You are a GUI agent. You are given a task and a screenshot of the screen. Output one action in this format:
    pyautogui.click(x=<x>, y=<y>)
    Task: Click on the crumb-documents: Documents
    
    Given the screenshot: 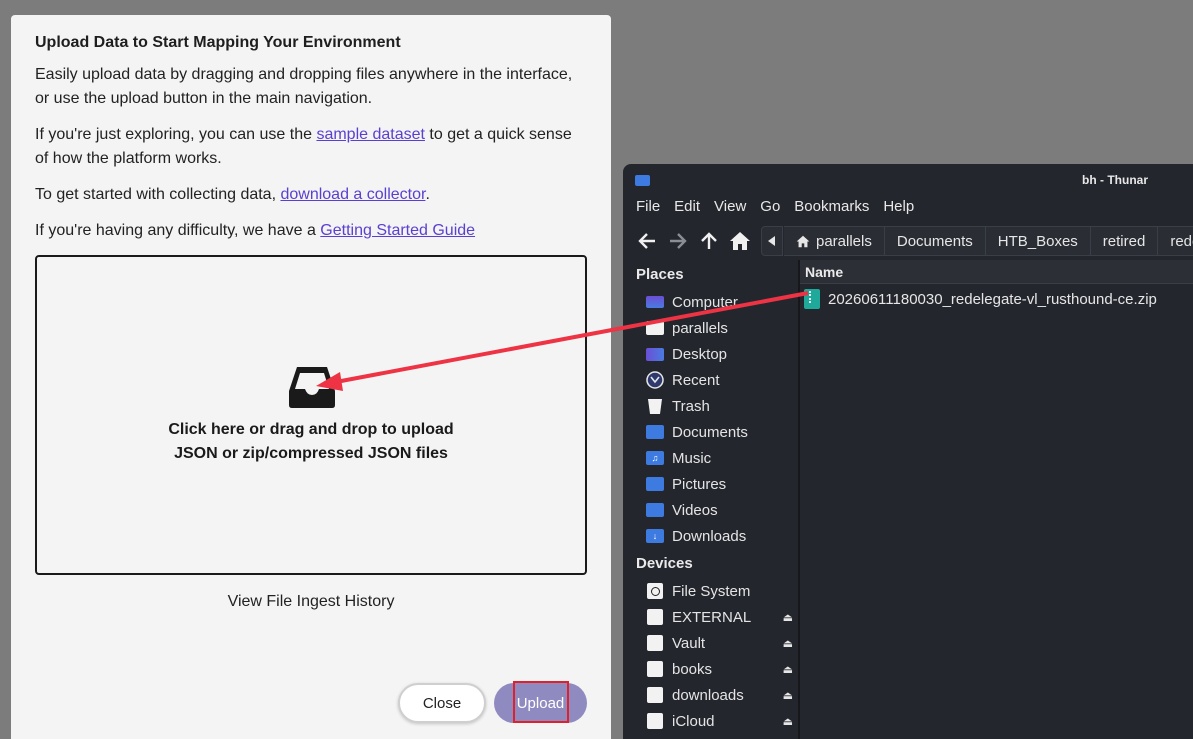 What is the action you would take?
    pyautogui.click(x=935, y=241)
    